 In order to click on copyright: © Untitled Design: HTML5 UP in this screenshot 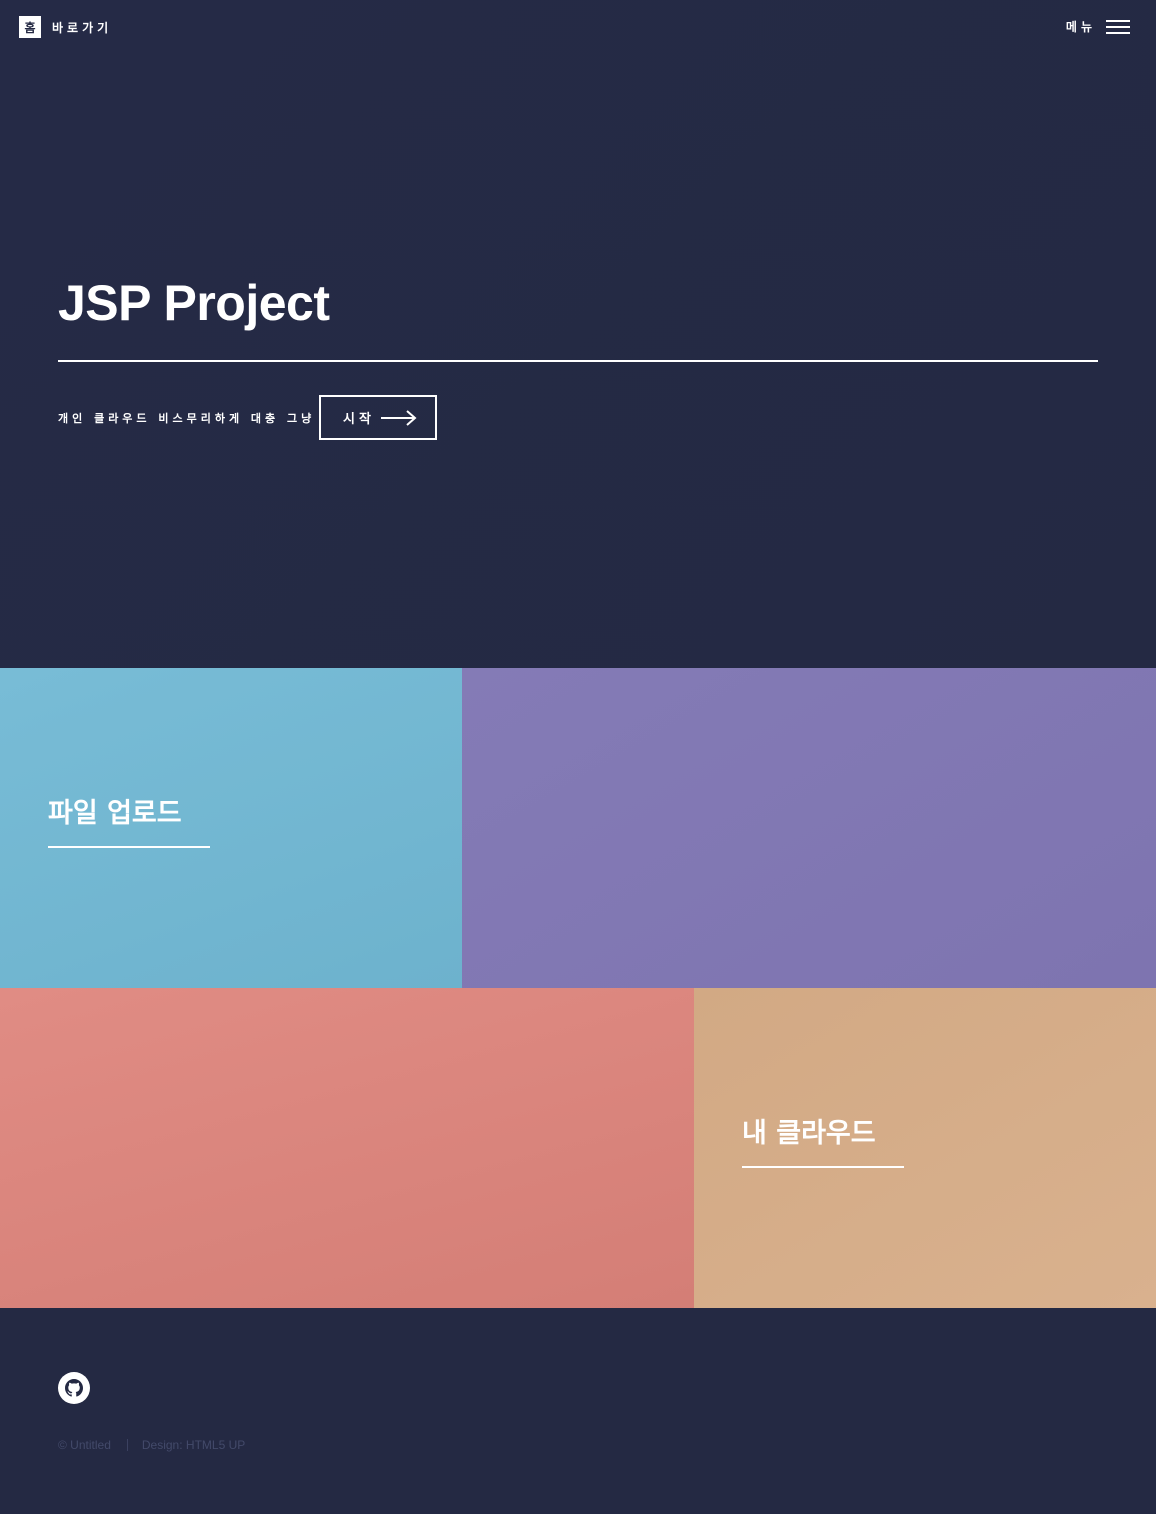, I will do `click(151, 1445)`.